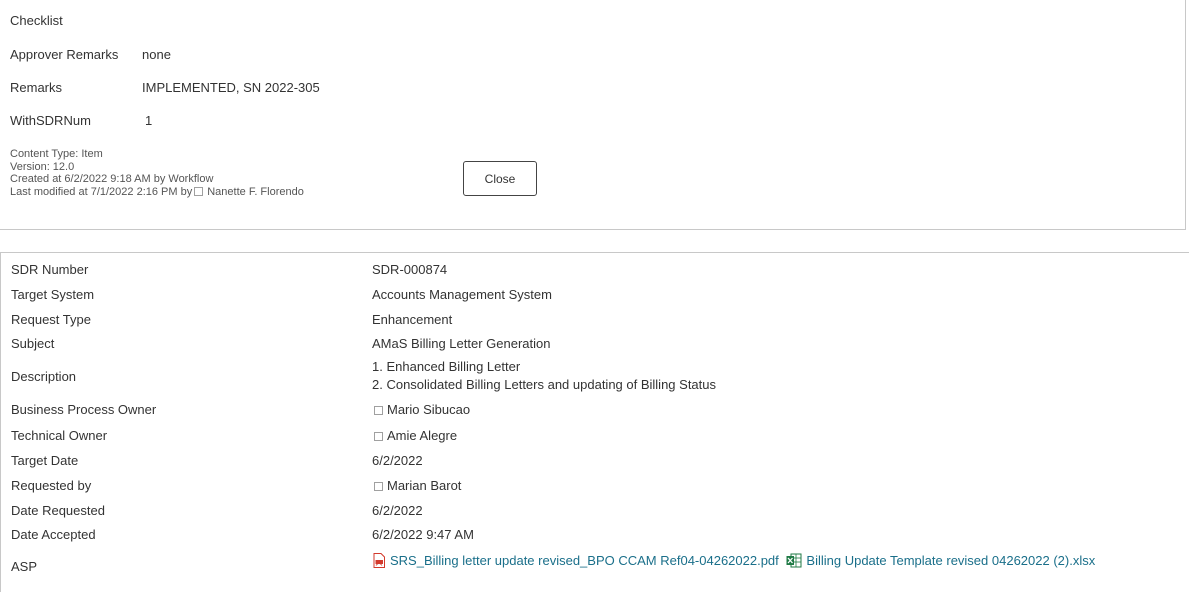 Image resolution: width=1189 pixels, height=592 pixels. I want to click on approver-remarks-label: Approver Remarks, so click(64, 54).